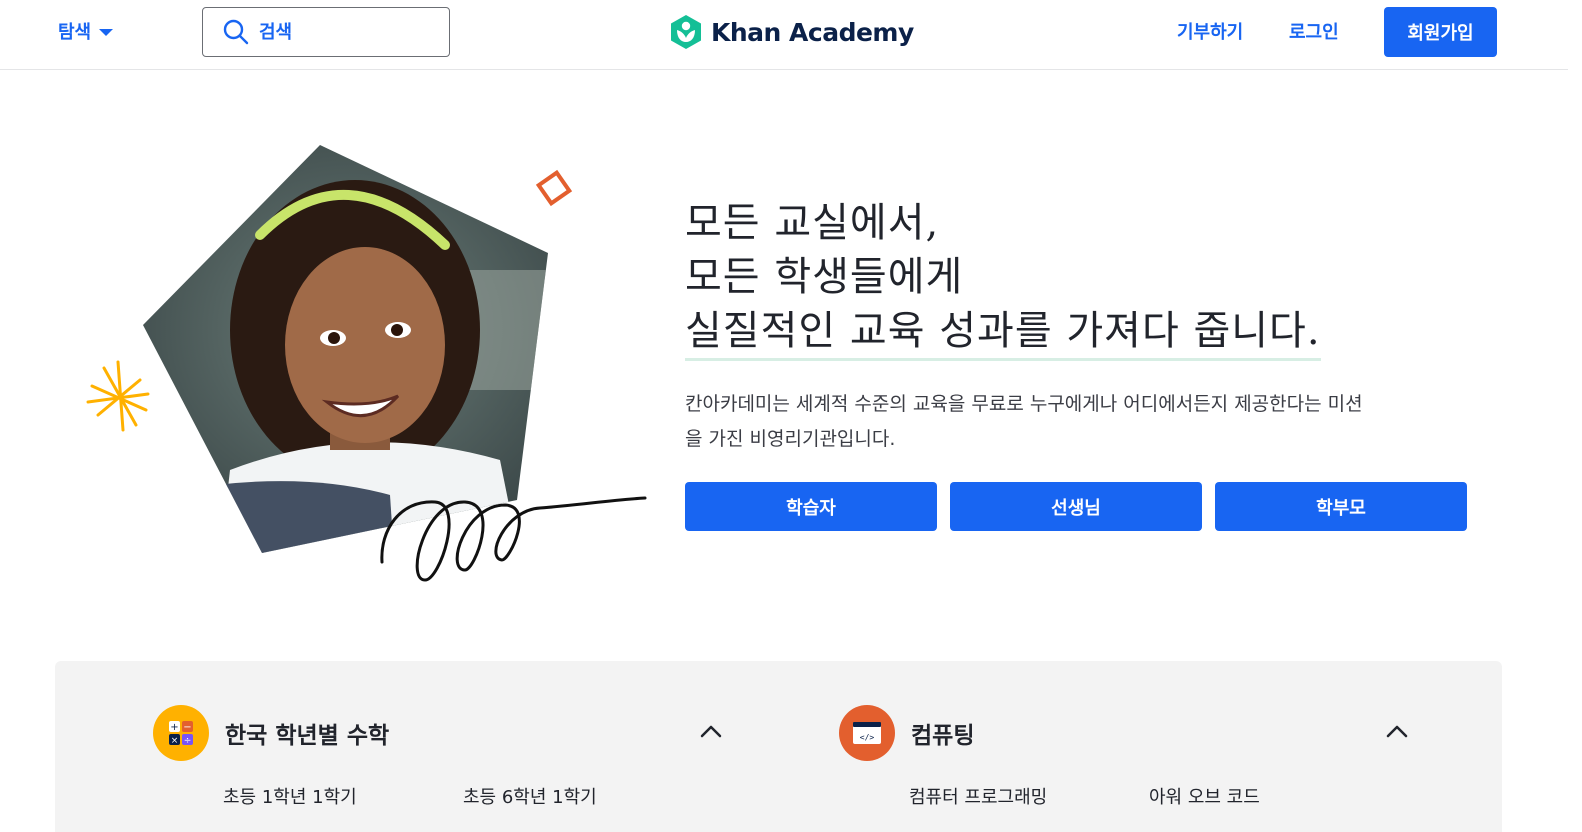  What do you see at coordinates (1440, 32) in the screenshot?
I see `signup-button: 회원가입` at bounding box center [1440, 32].